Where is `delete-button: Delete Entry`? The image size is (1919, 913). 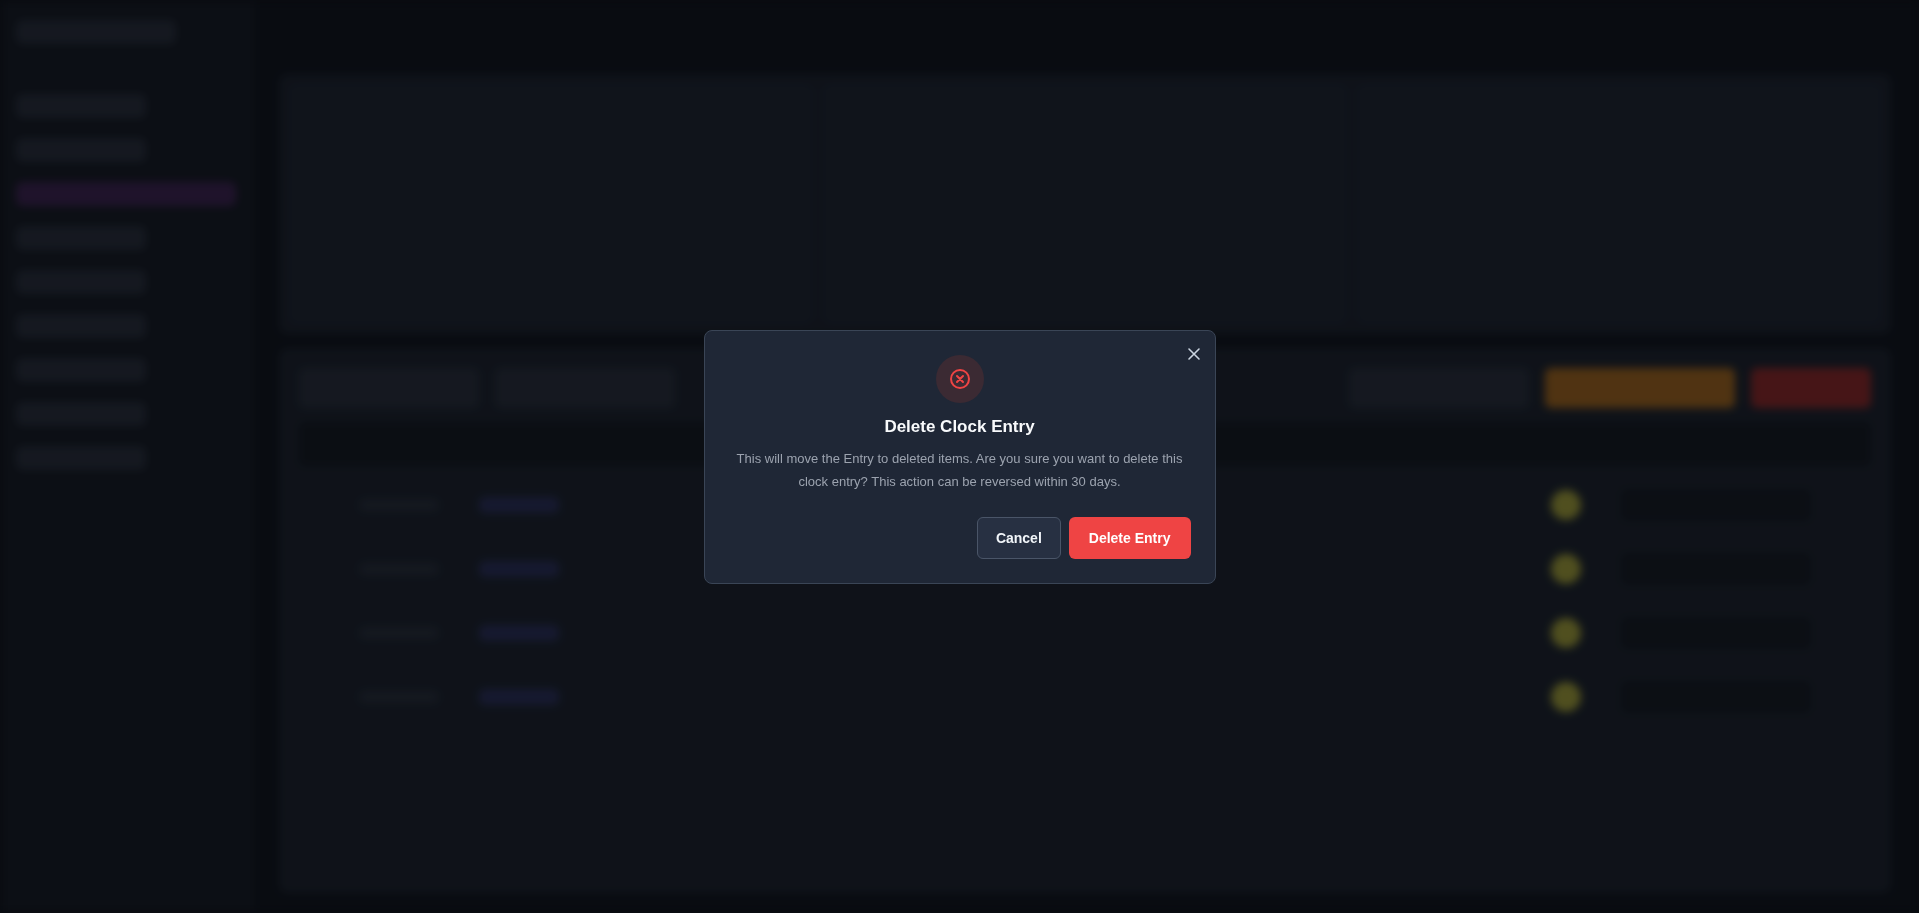
delete-button: Delete Entry is located at coordinates (1129, 537).